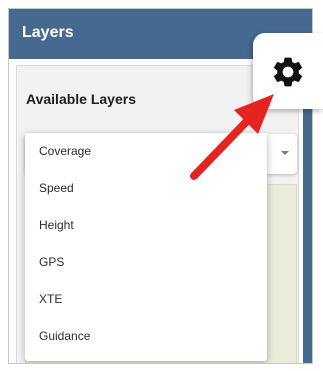 This screenshot has height=371, width=323. What do you see at coordinates (288, 72) in the screenshot?
I see `gear-icon` at bounding box center [288, 72].